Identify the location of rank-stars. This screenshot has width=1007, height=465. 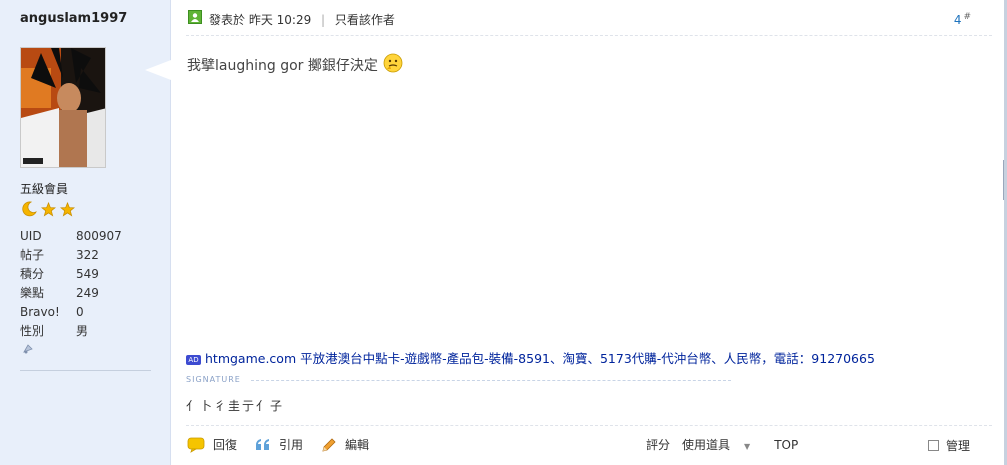
(48, 210).